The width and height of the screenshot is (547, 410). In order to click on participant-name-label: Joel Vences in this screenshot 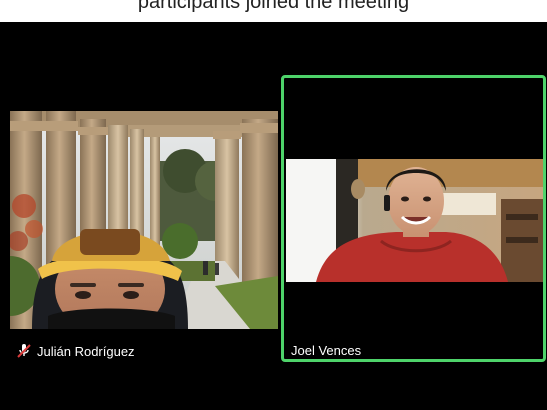, I will do `click(326, 350)`.